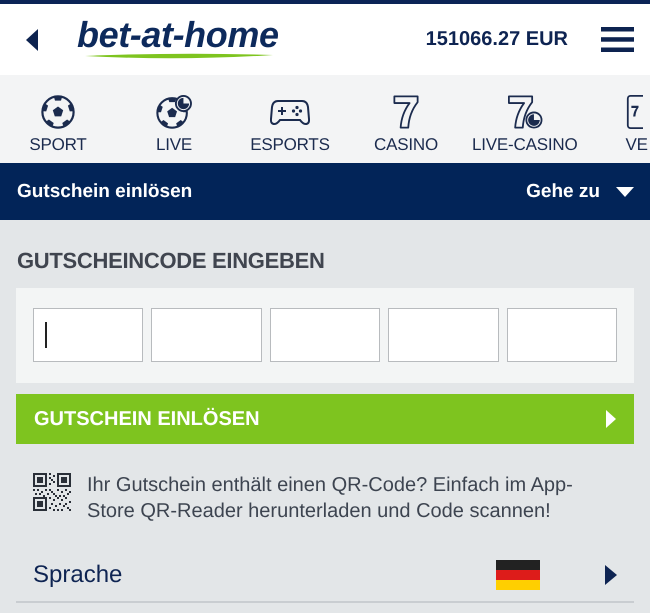  Describe the element at coordinates (58, 112) in the screenshot. I see `soccer-ball-icon` at that location.